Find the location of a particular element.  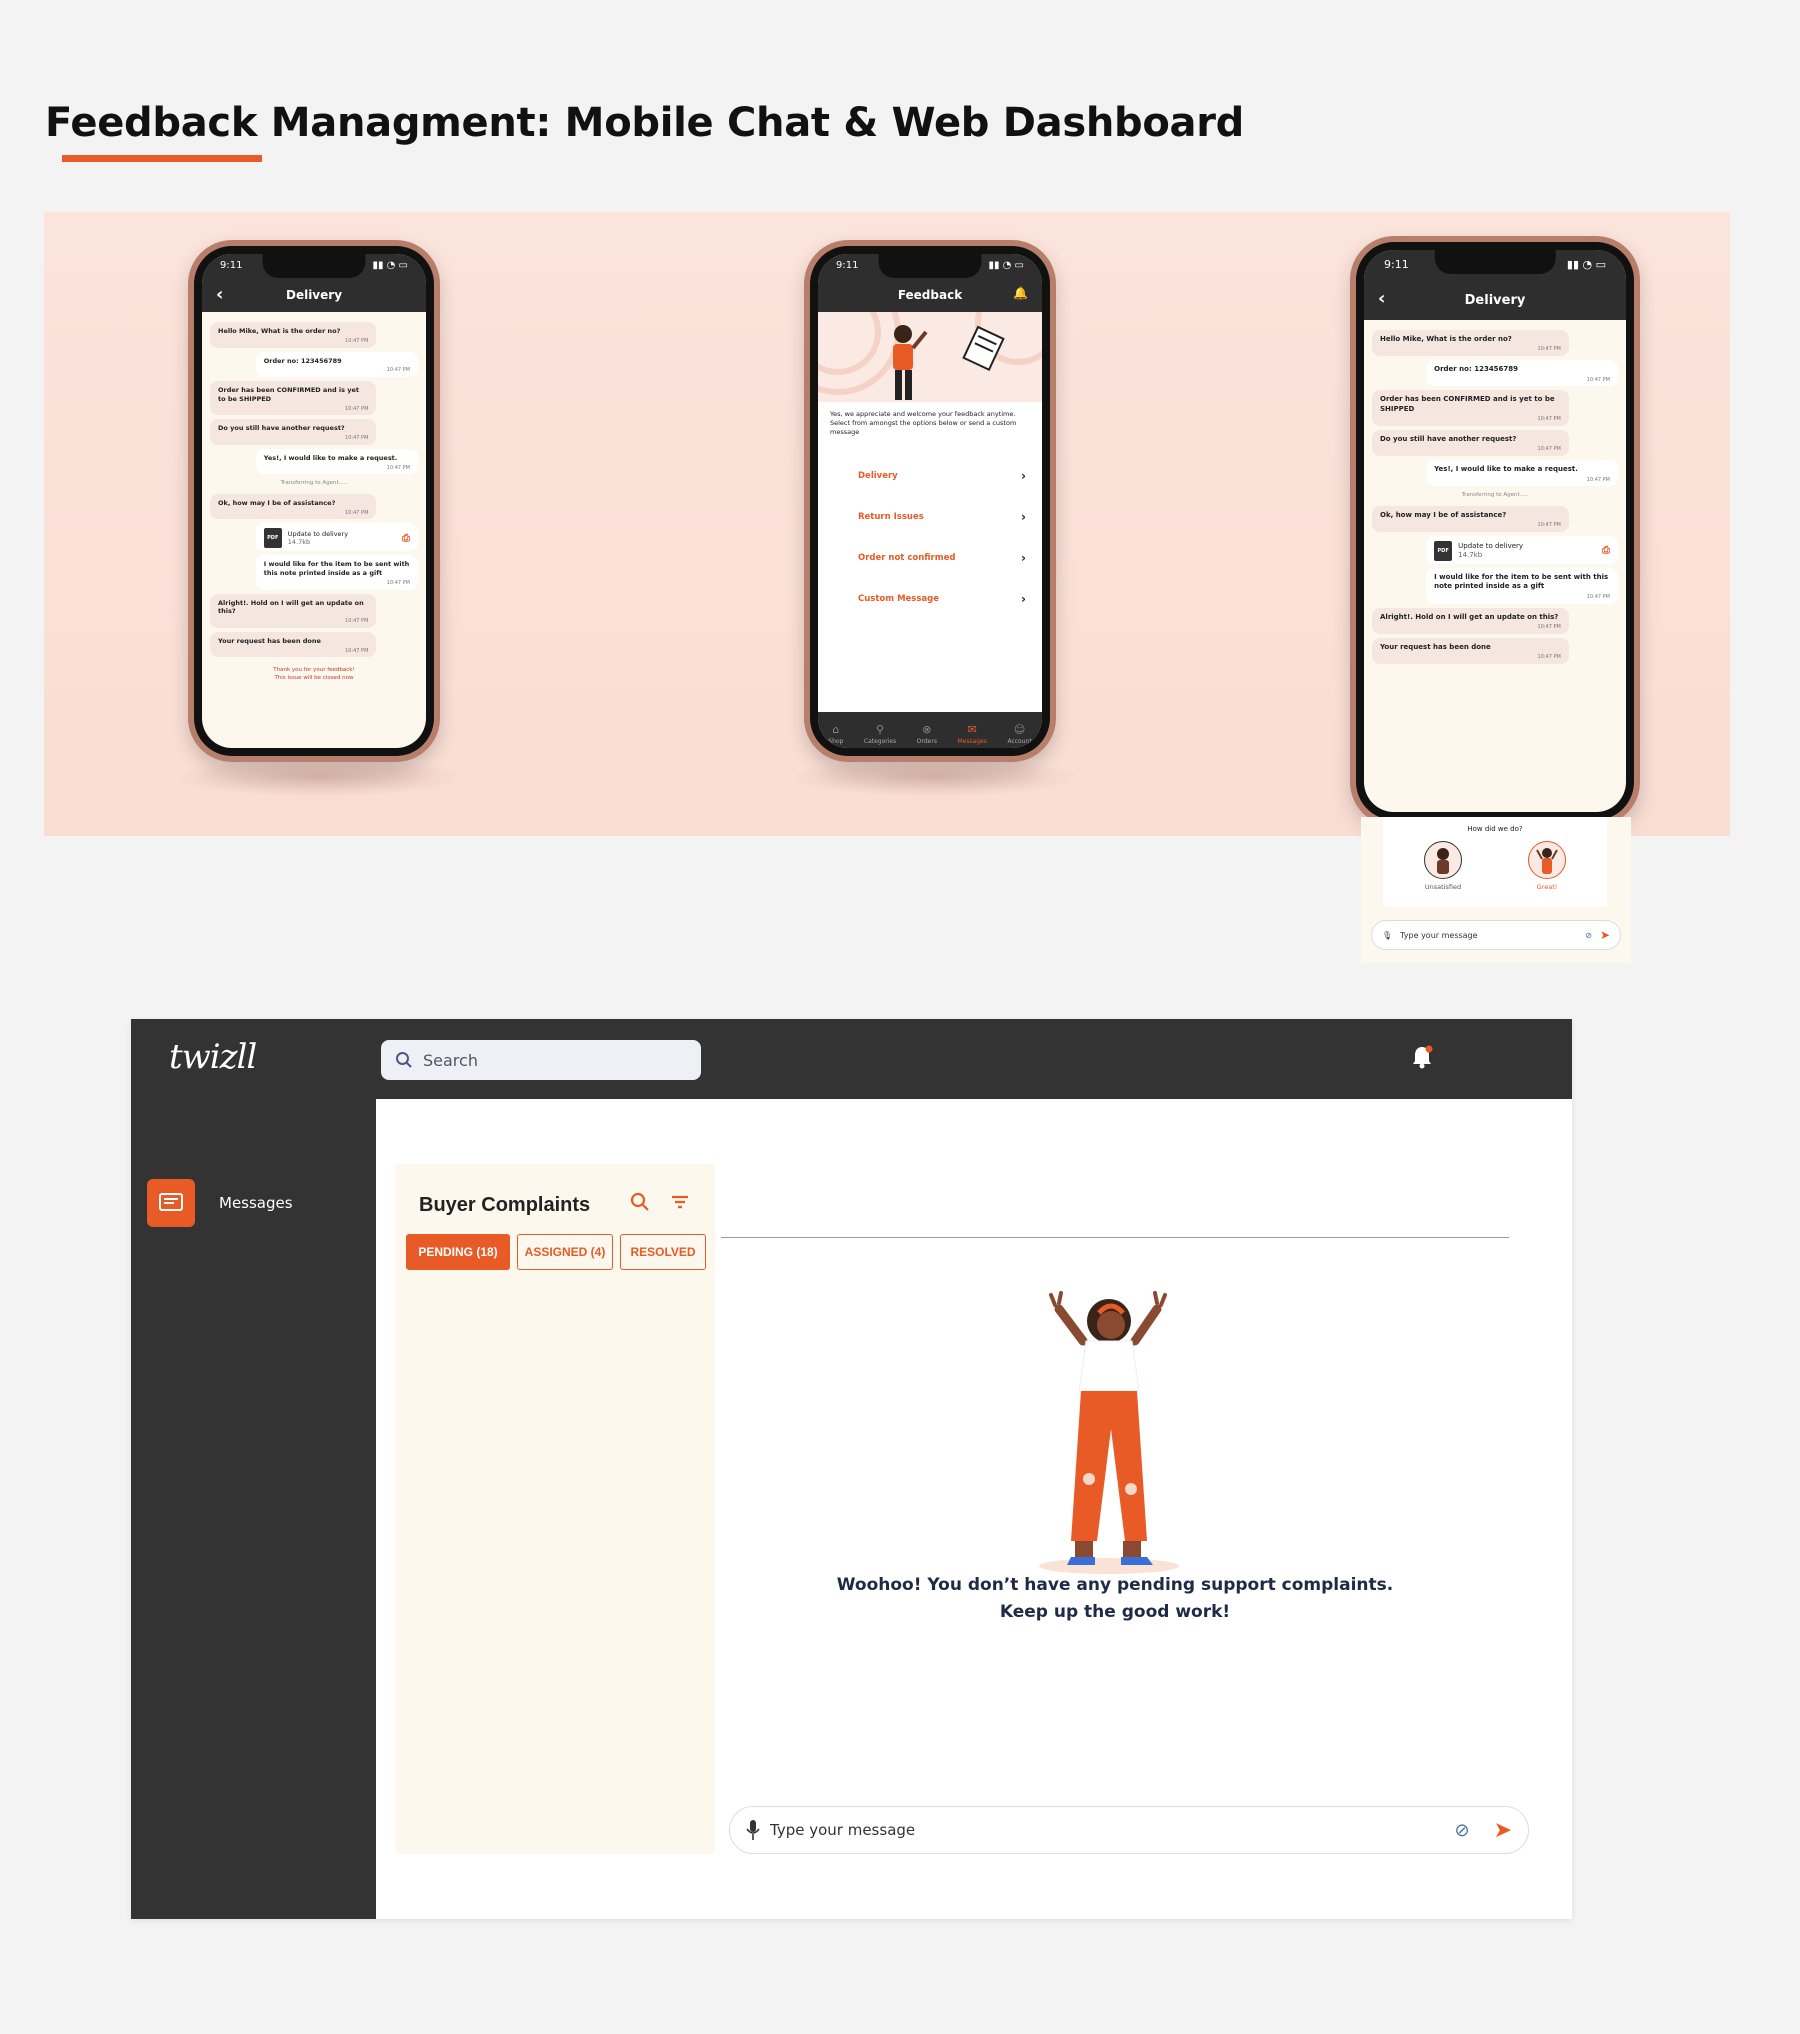

tab-icon: ✉ is located at coordinates (972, 729).